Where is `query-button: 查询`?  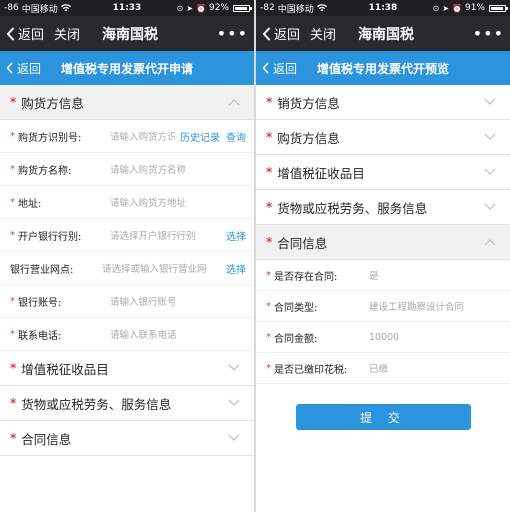 query-button: 查询 is located at coordinates (236, 136).